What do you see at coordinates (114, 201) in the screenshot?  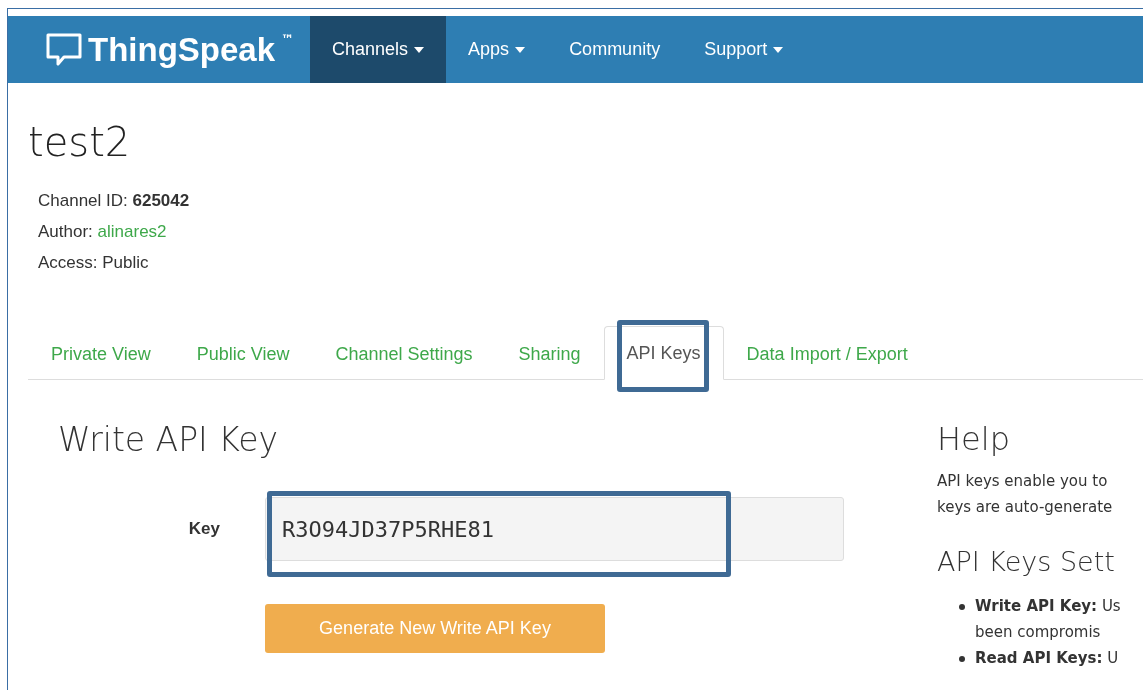 I see `channel-info-line: Channel ID: 625042` at bounding box center [114, 201].